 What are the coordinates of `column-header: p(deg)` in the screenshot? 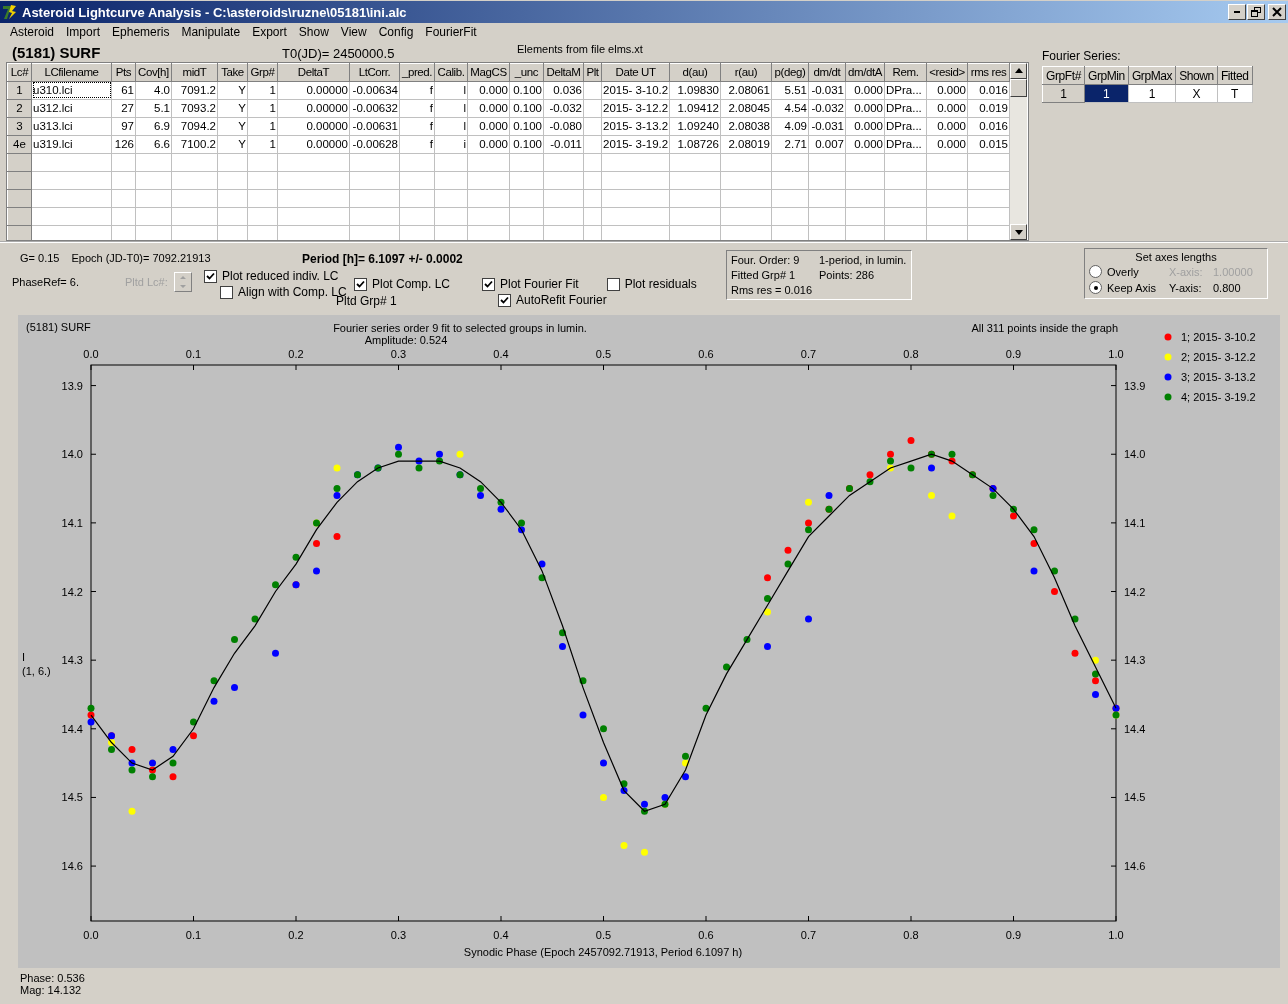 It's located at (790, 72).